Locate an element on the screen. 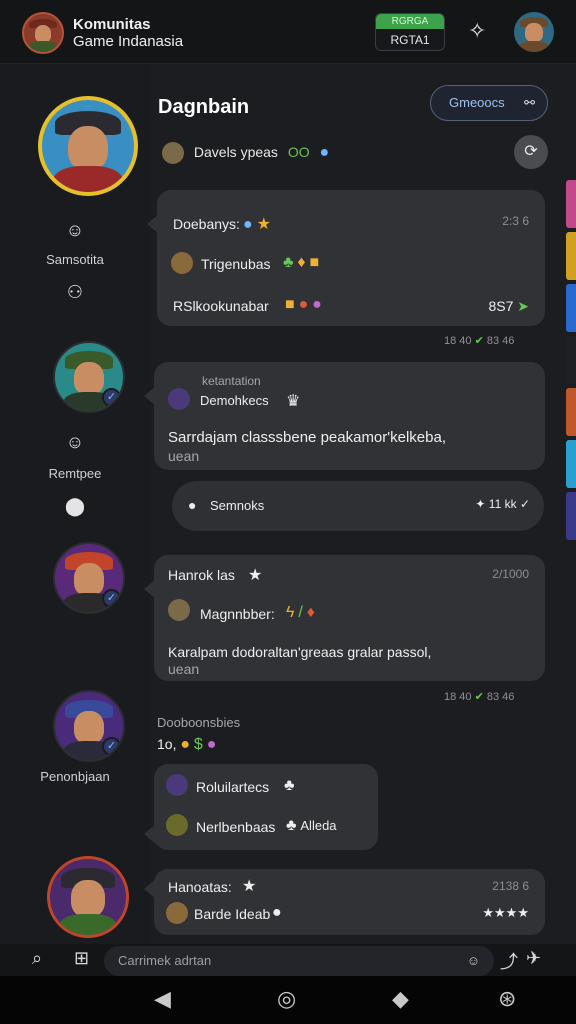  orb-icon: ● is located at coordinates (211, 744).